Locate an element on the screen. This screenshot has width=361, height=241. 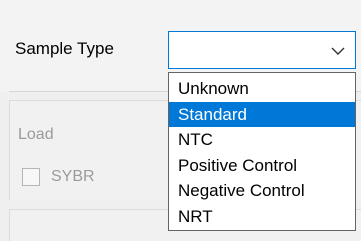
option-standard: Standard is located at coordinates (262, 114).